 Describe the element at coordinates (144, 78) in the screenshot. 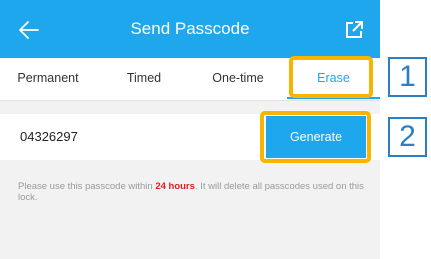

I see `tab-timed: Timed` at that location.